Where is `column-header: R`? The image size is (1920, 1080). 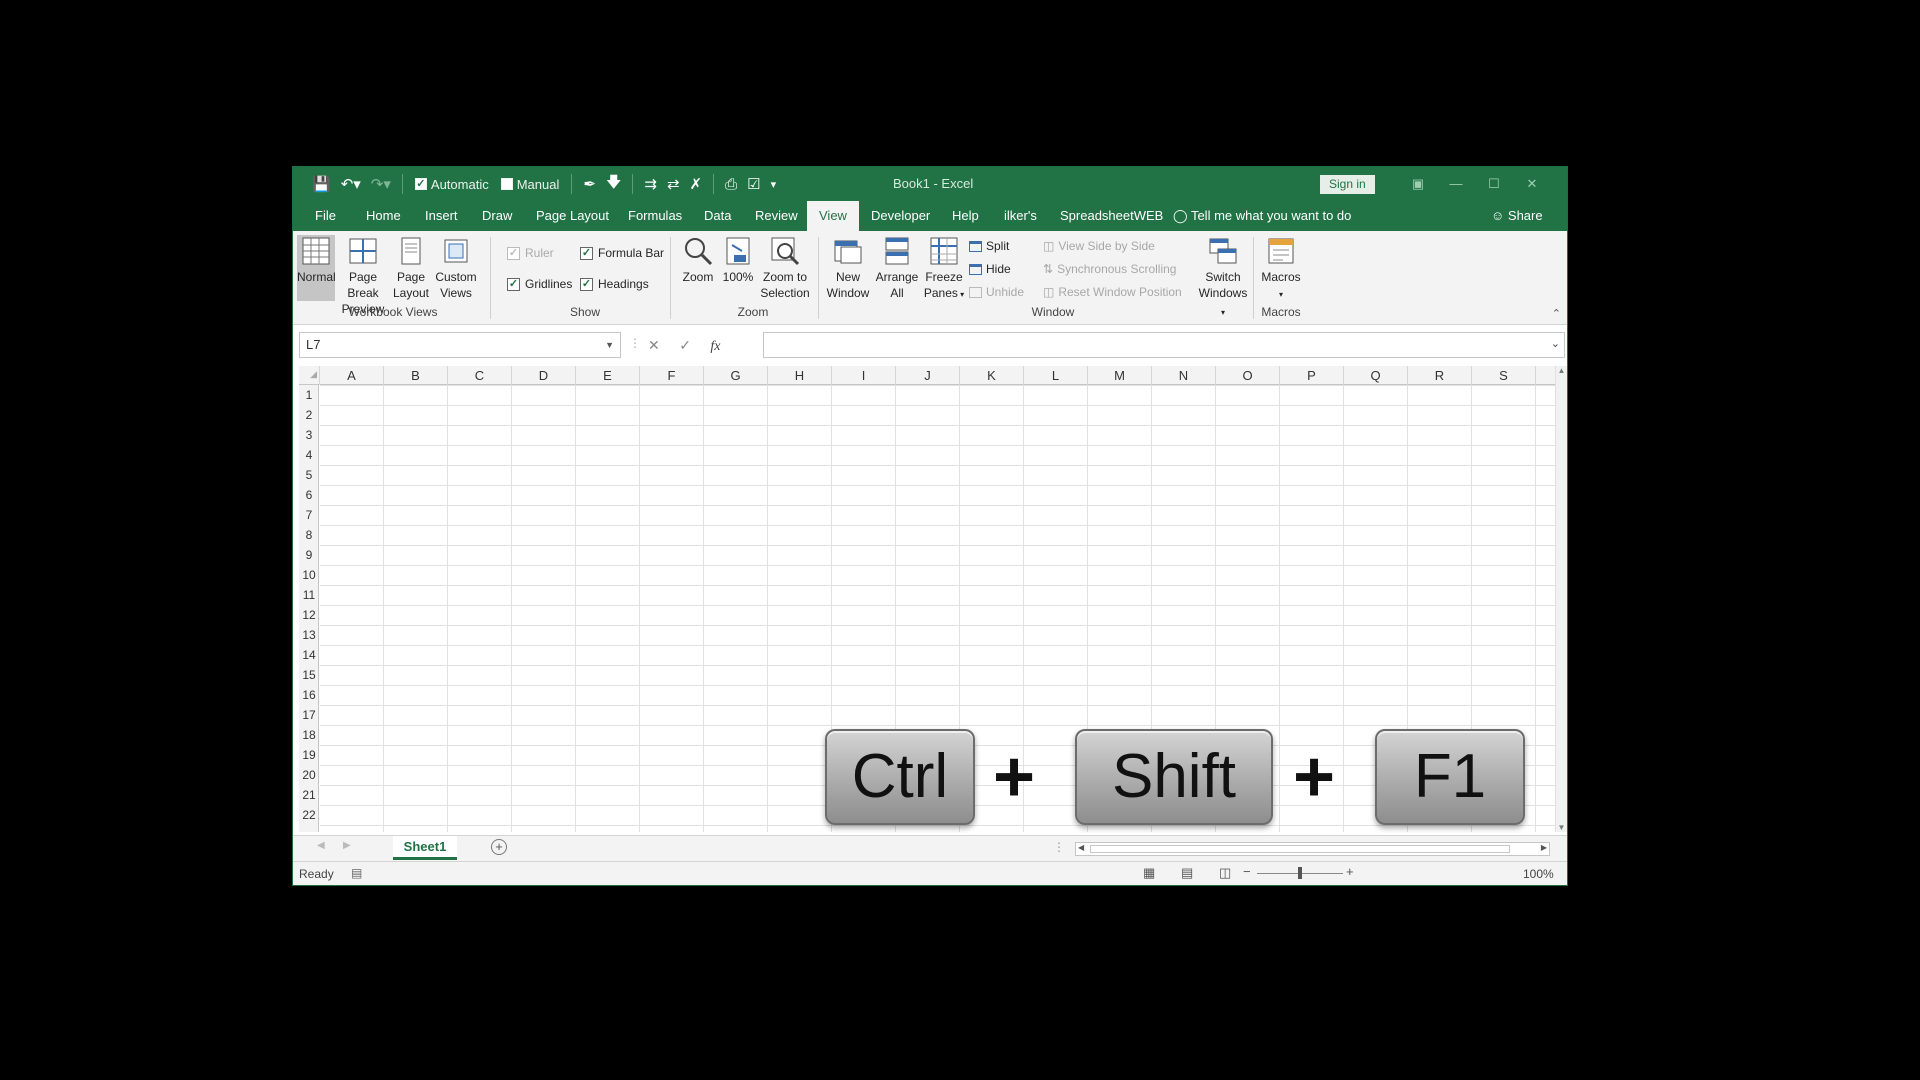 column-header: R is located at coordinates (1440, 375).